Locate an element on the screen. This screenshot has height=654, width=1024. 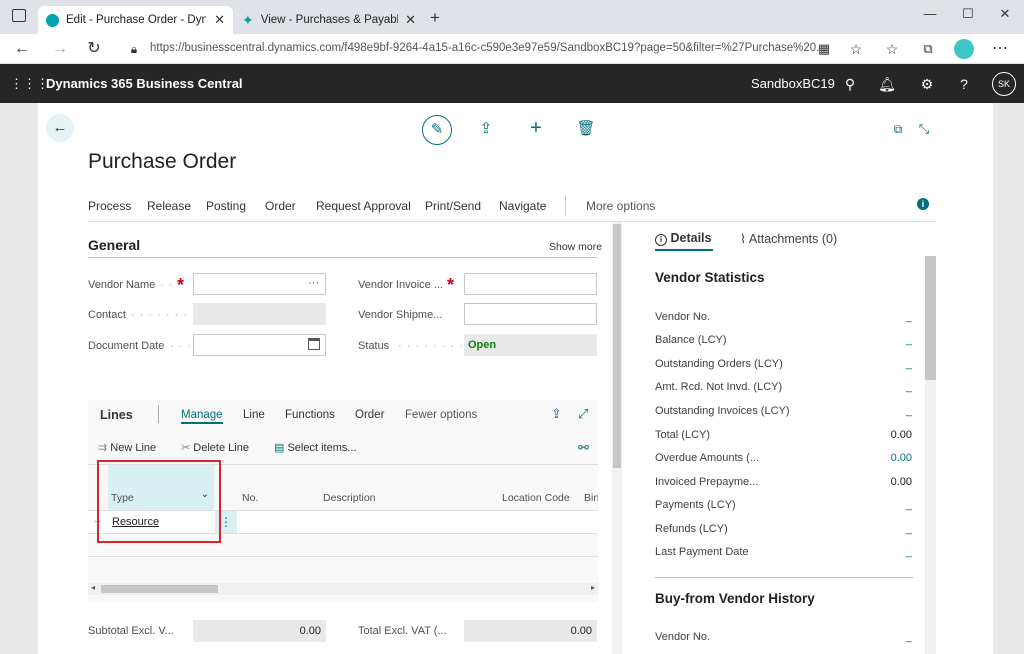
delete-trash-icon: 🗑︎ is located at coordinates (586, 129).